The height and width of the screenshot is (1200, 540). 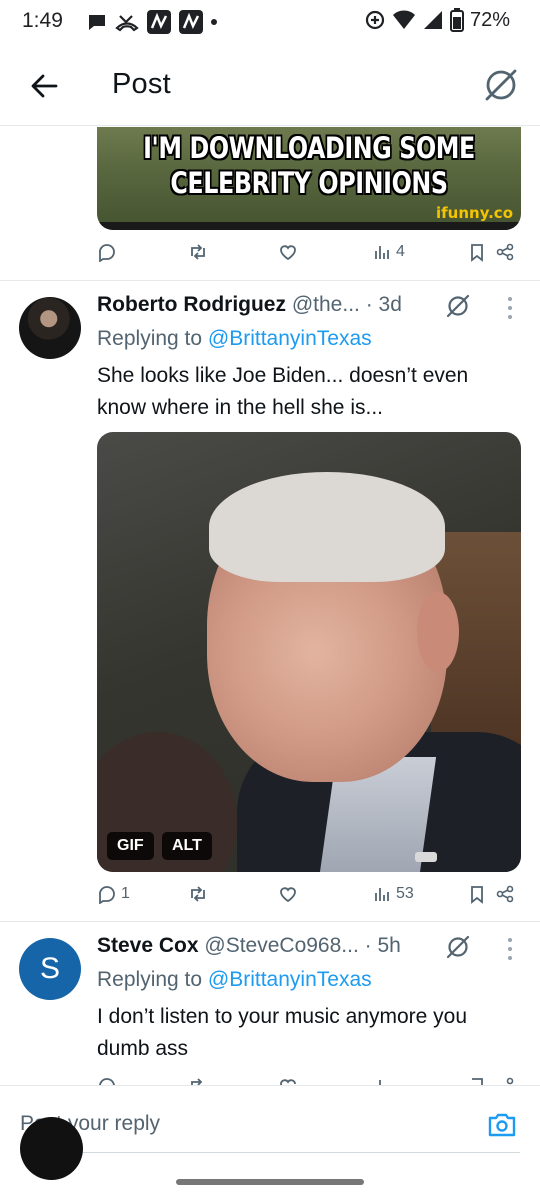 I want to click on reply-header: Roberto Rodriguez @the... · 3d, so click(x=249, y=305).